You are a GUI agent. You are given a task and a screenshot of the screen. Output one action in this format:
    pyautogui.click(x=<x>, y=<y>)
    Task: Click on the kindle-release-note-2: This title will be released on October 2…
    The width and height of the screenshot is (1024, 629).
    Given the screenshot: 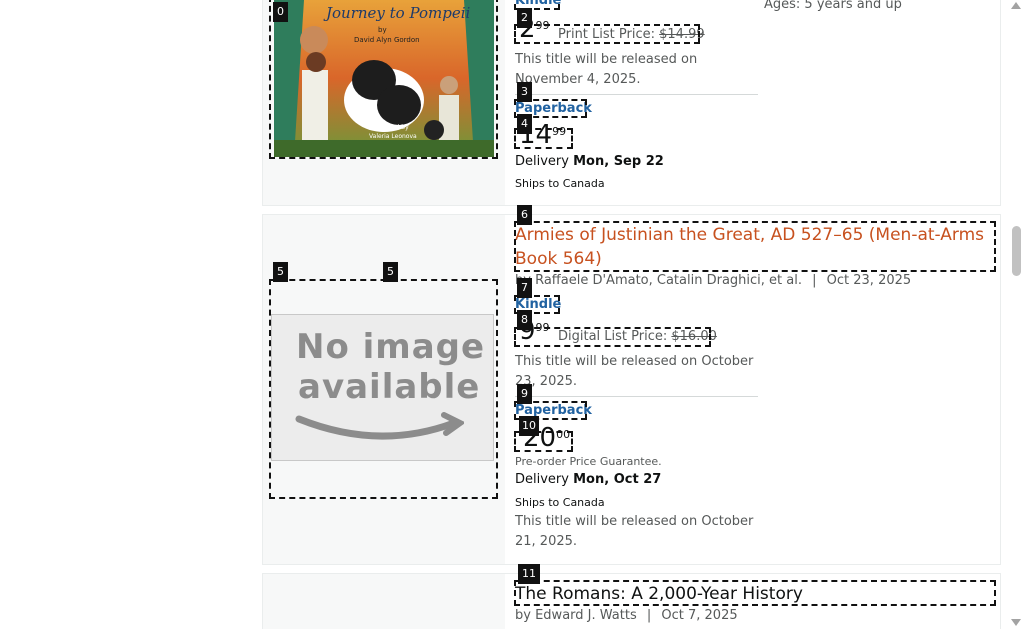 What is the action you would take?
    pyautogui.click(x=634, y=371)
    